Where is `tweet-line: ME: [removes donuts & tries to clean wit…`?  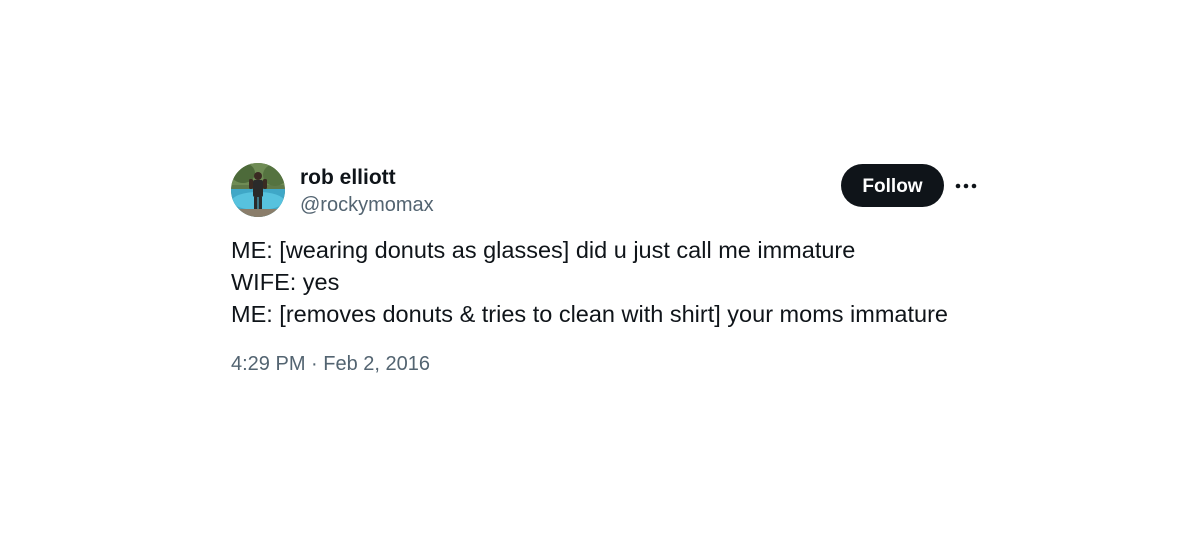 tweet-line: ME: [removes donuts & tries to clean wit… is located at coordinates (589, 314).